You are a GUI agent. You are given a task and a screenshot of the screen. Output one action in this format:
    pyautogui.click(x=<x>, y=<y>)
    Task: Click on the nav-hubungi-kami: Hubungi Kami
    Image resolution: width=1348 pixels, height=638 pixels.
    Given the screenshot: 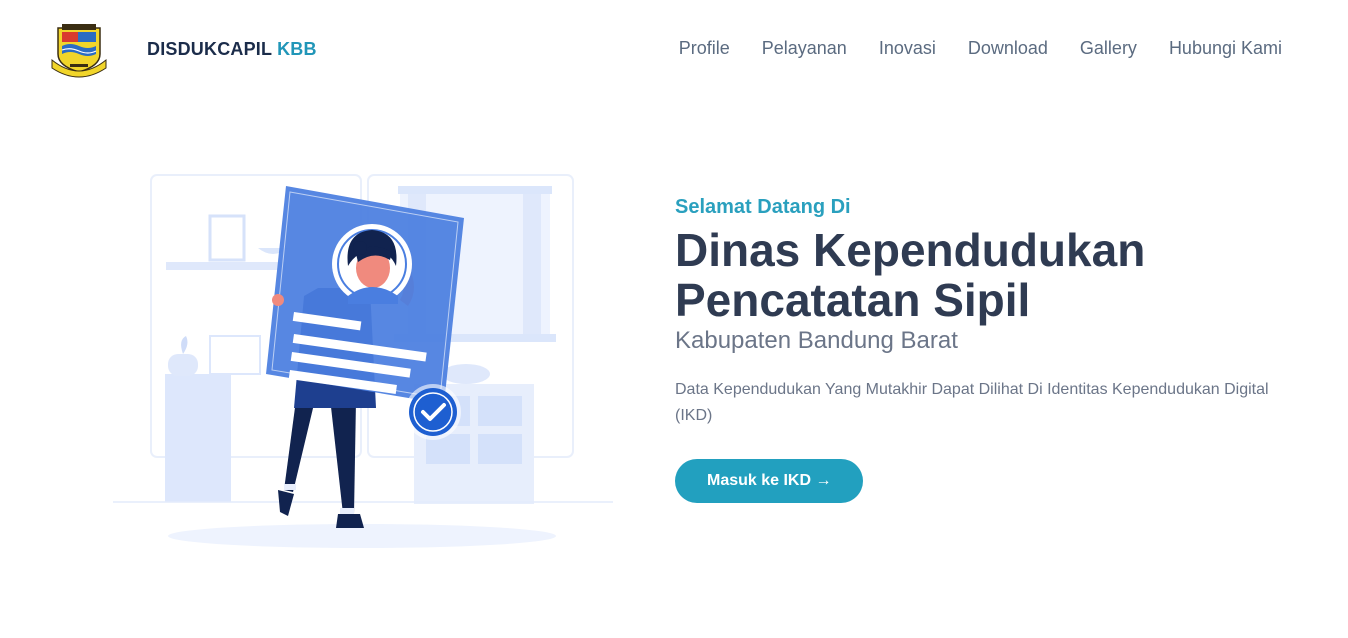 What is the action you would take?
    pyautogui.click(x=1225, y=48)
    